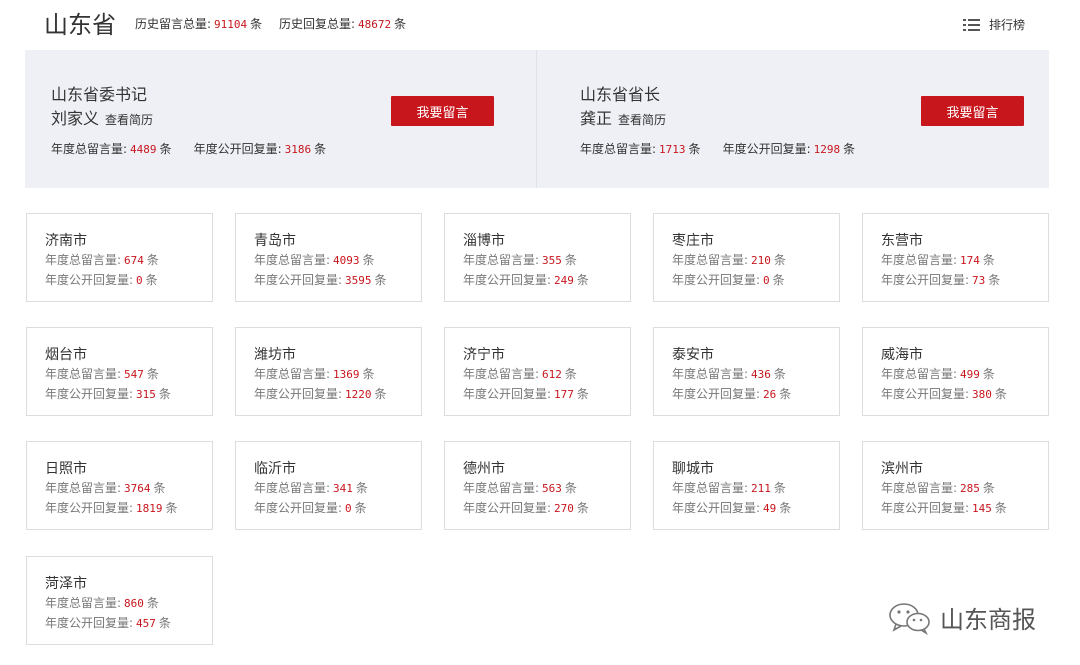 The image size is (1080, 665). What do you see at coordinates (970, 374) in the screenshot?
I see `messages-value: 499` at bounding box center [970, 374].